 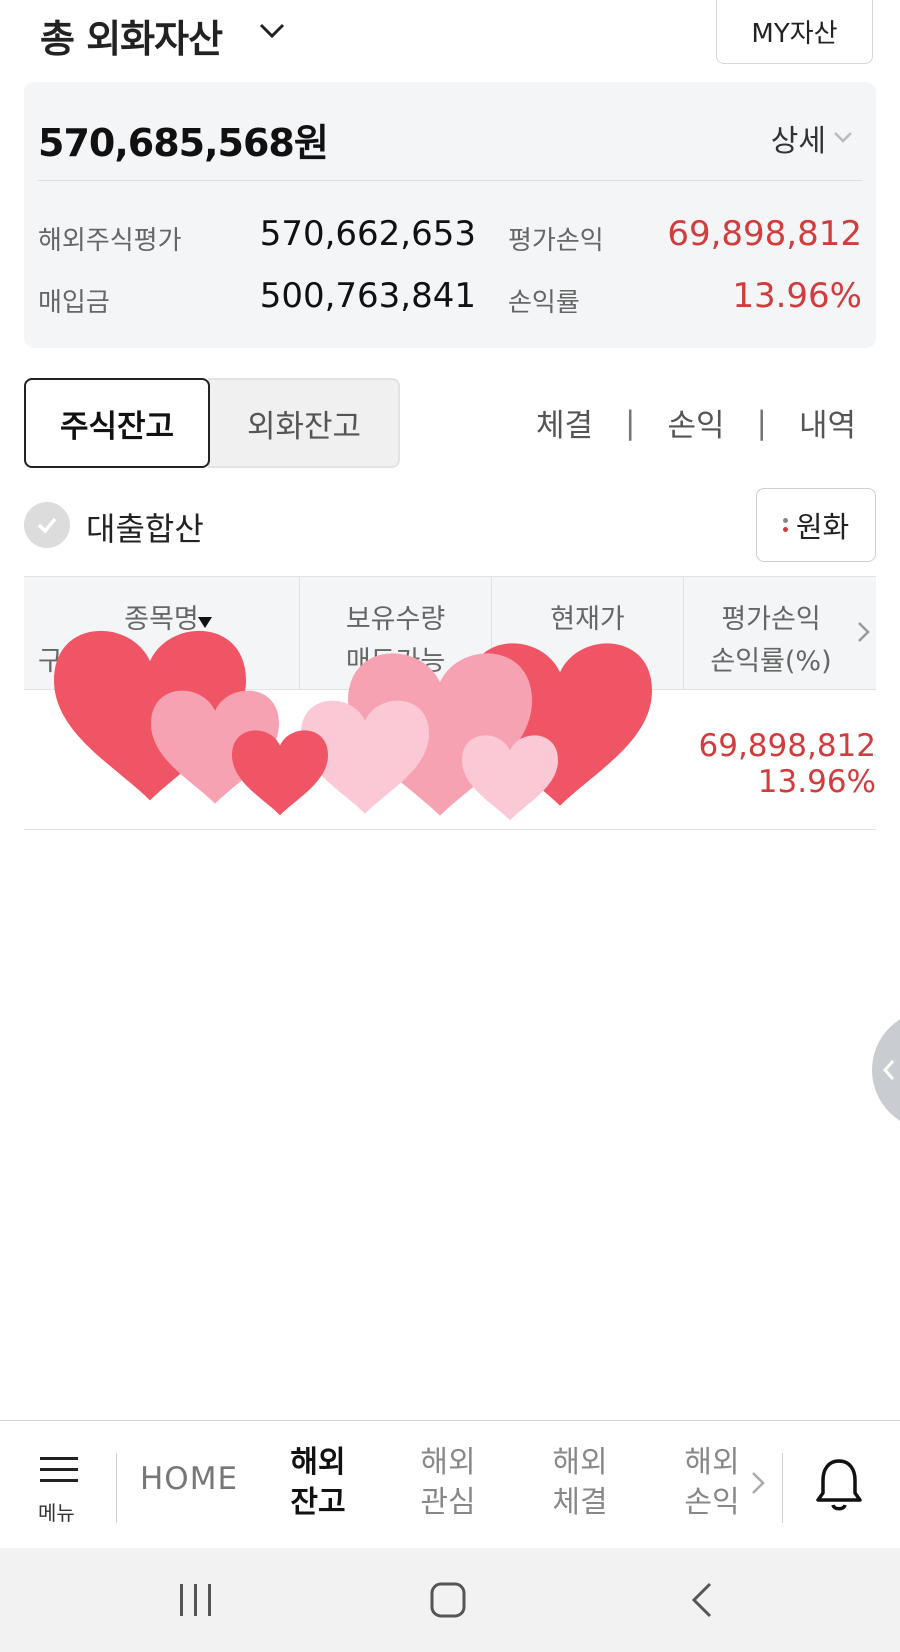 What do you see at coordinates (450, 35) in the screenshot?
I see `header: 총 외화자산 MY자산` at bounding box center [450, 35].